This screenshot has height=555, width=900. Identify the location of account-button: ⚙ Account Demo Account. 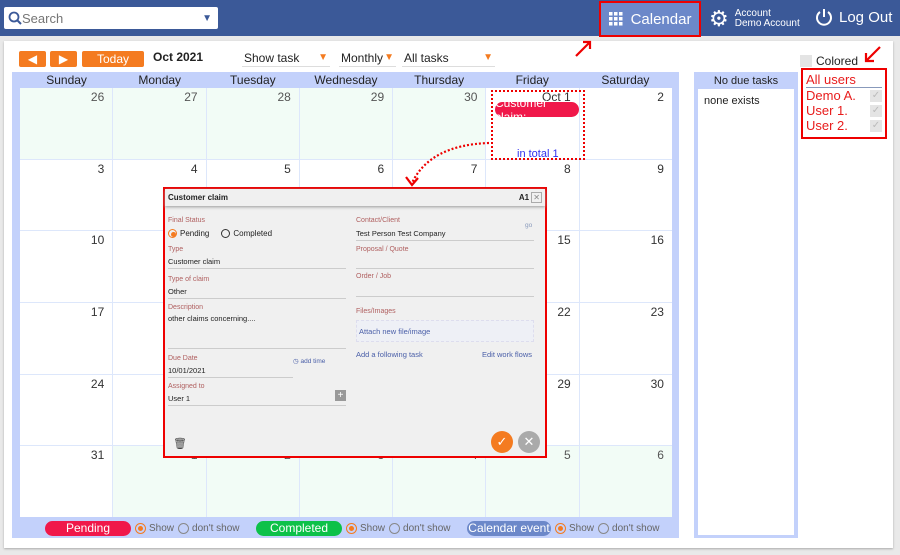
(754, 19).